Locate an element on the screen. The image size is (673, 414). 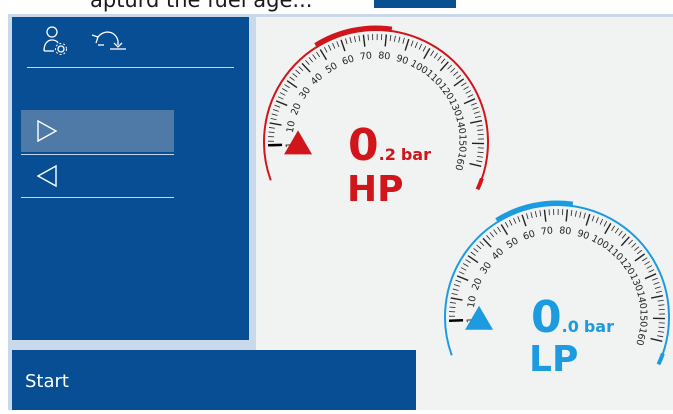
hp-tick-label: 150 is located at coordinates (461, 143).